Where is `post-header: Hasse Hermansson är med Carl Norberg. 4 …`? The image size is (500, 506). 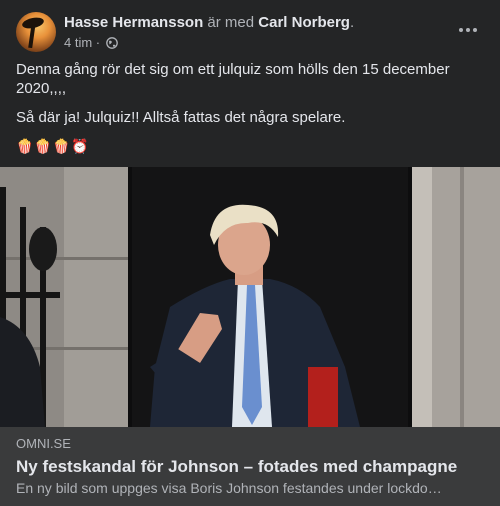
post-header: Hasse Hermansson är med Carl Norberg. 4 … is located at coordinates (250, 32).